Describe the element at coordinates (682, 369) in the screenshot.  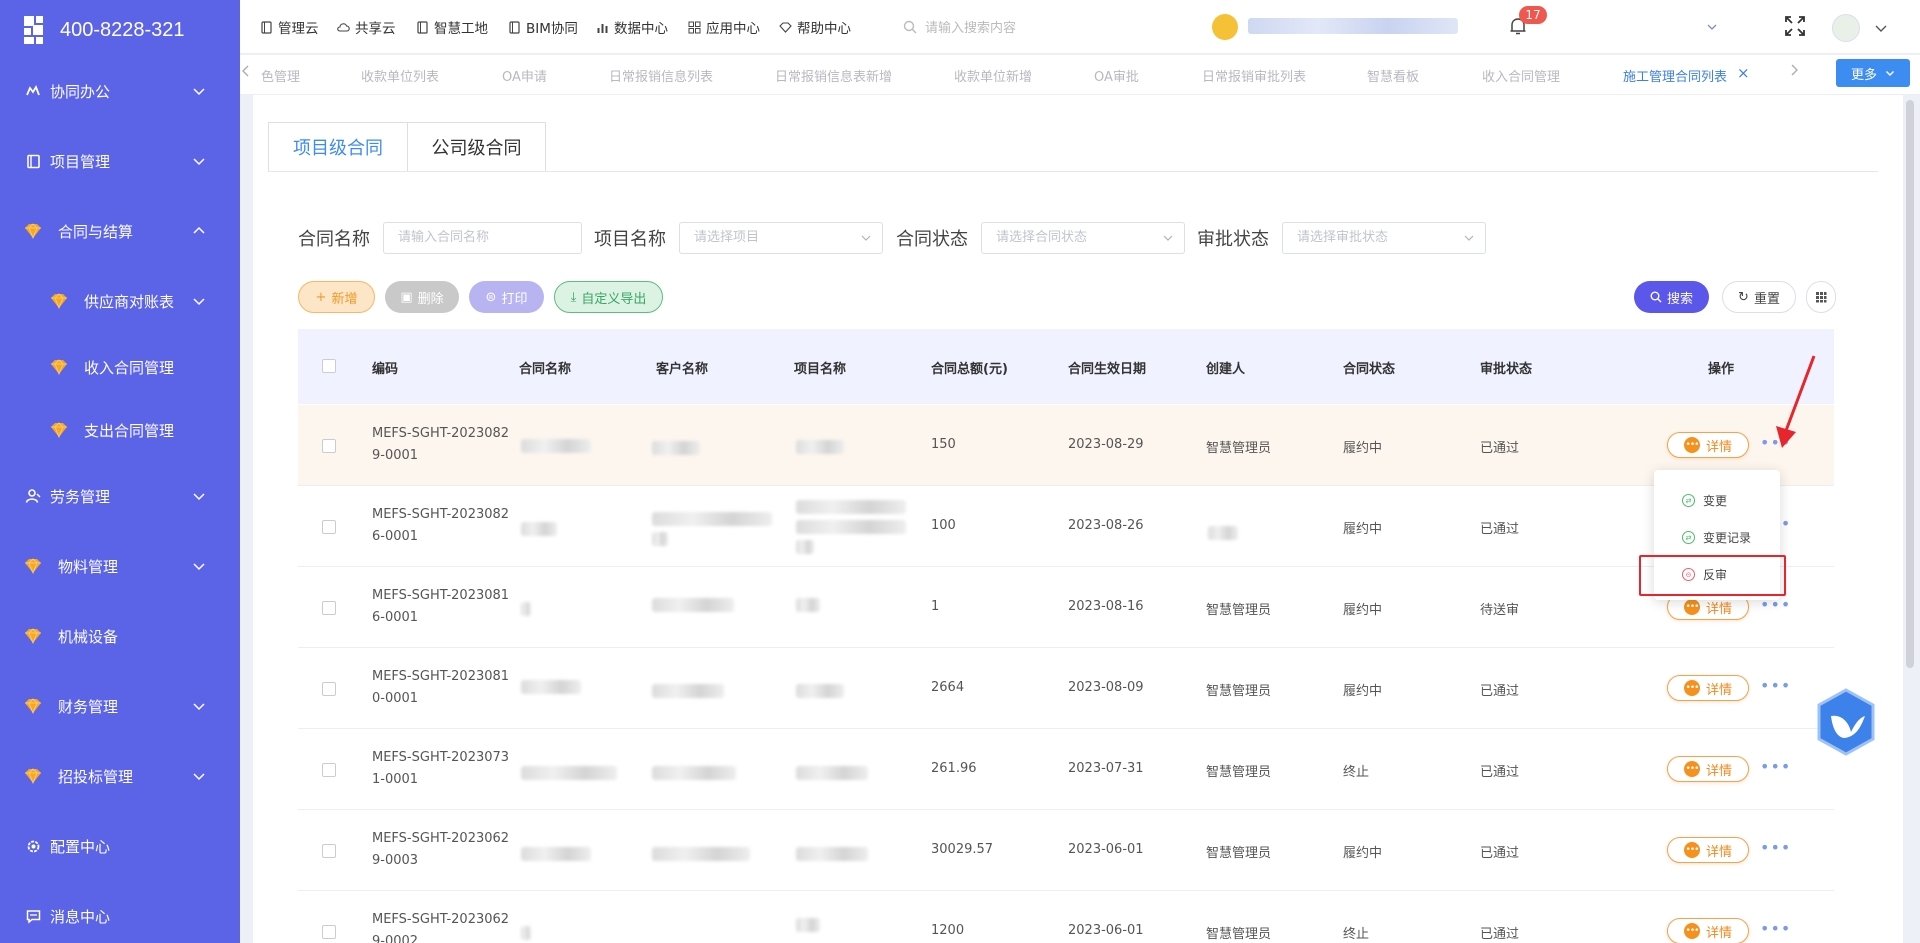
I see `column-header: 客户名称` at that location.